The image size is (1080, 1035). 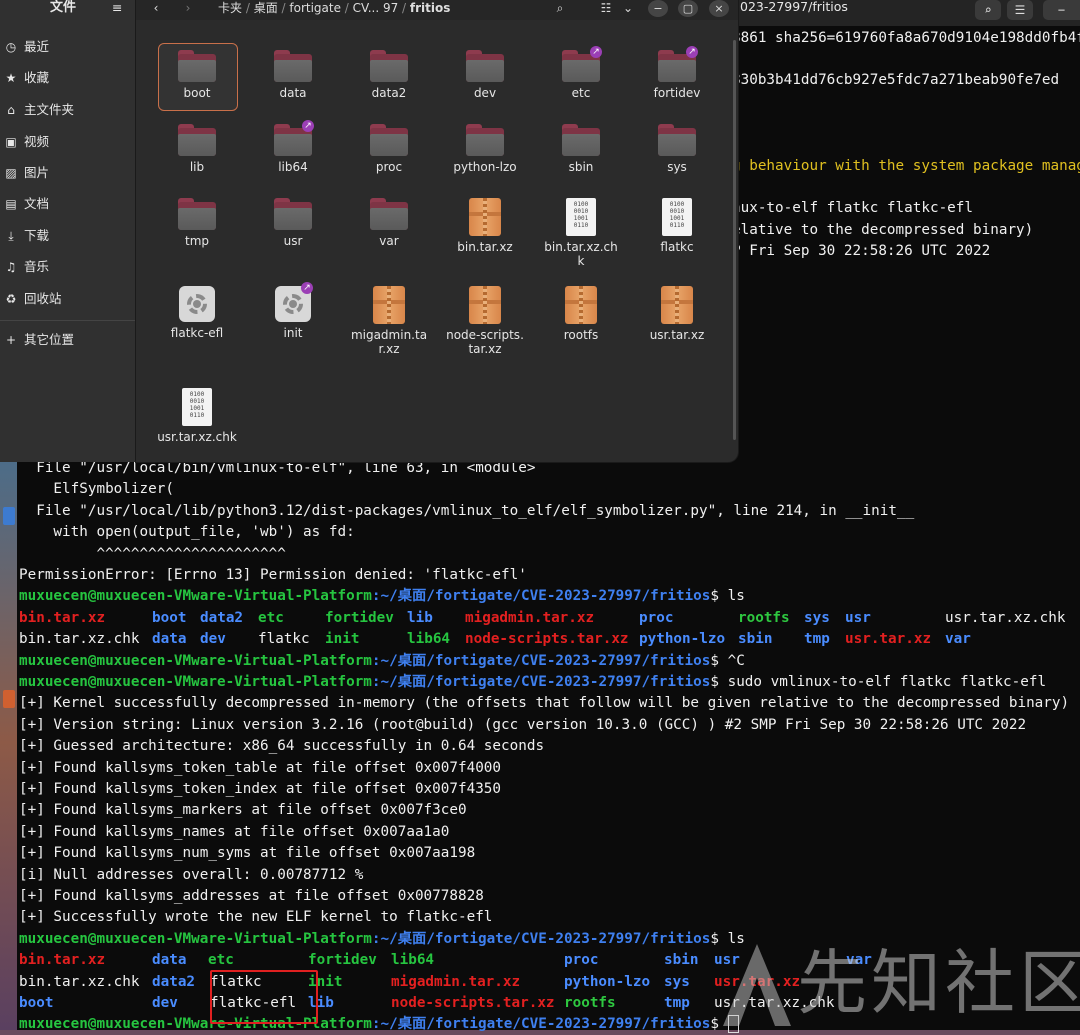 What do you see at coordinates (581, 305) in the screenshot?
I see `archive-icon` at bounding box center [581, 305].